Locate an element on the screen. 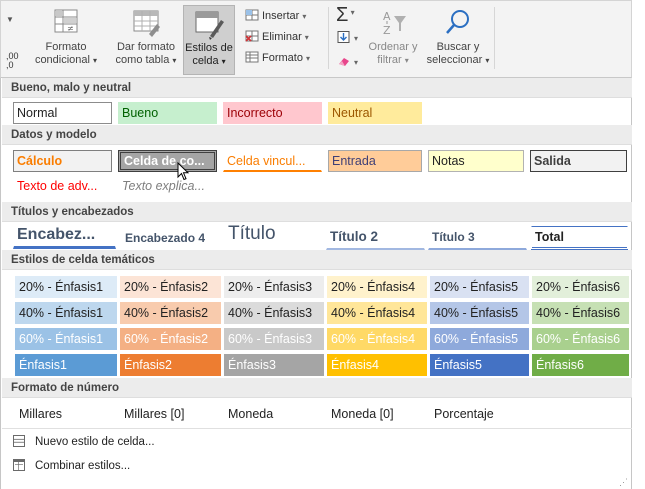  fill-button: ▾ is located at coordinates (347, 38).